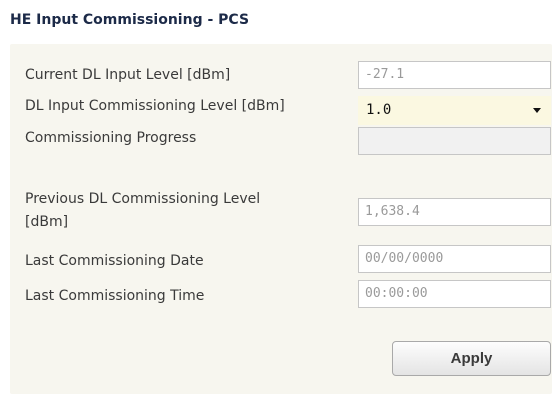  Describe the element at coordinates (143, 199) in the screenshot. I see `previous-dl-commissioning-level-label-line1: Previous DL Commissioning Level` at that location.